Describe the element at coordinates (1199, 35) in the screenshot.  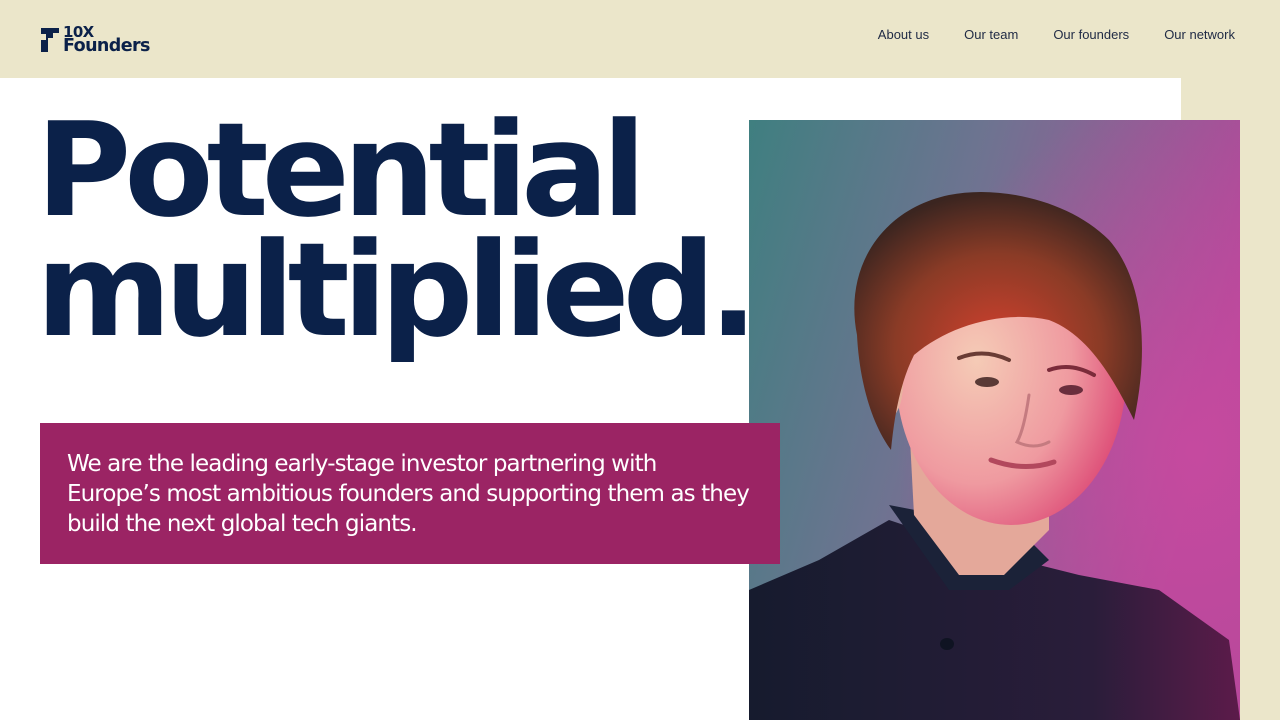
I see `nav-our-network: Our network` at that location.